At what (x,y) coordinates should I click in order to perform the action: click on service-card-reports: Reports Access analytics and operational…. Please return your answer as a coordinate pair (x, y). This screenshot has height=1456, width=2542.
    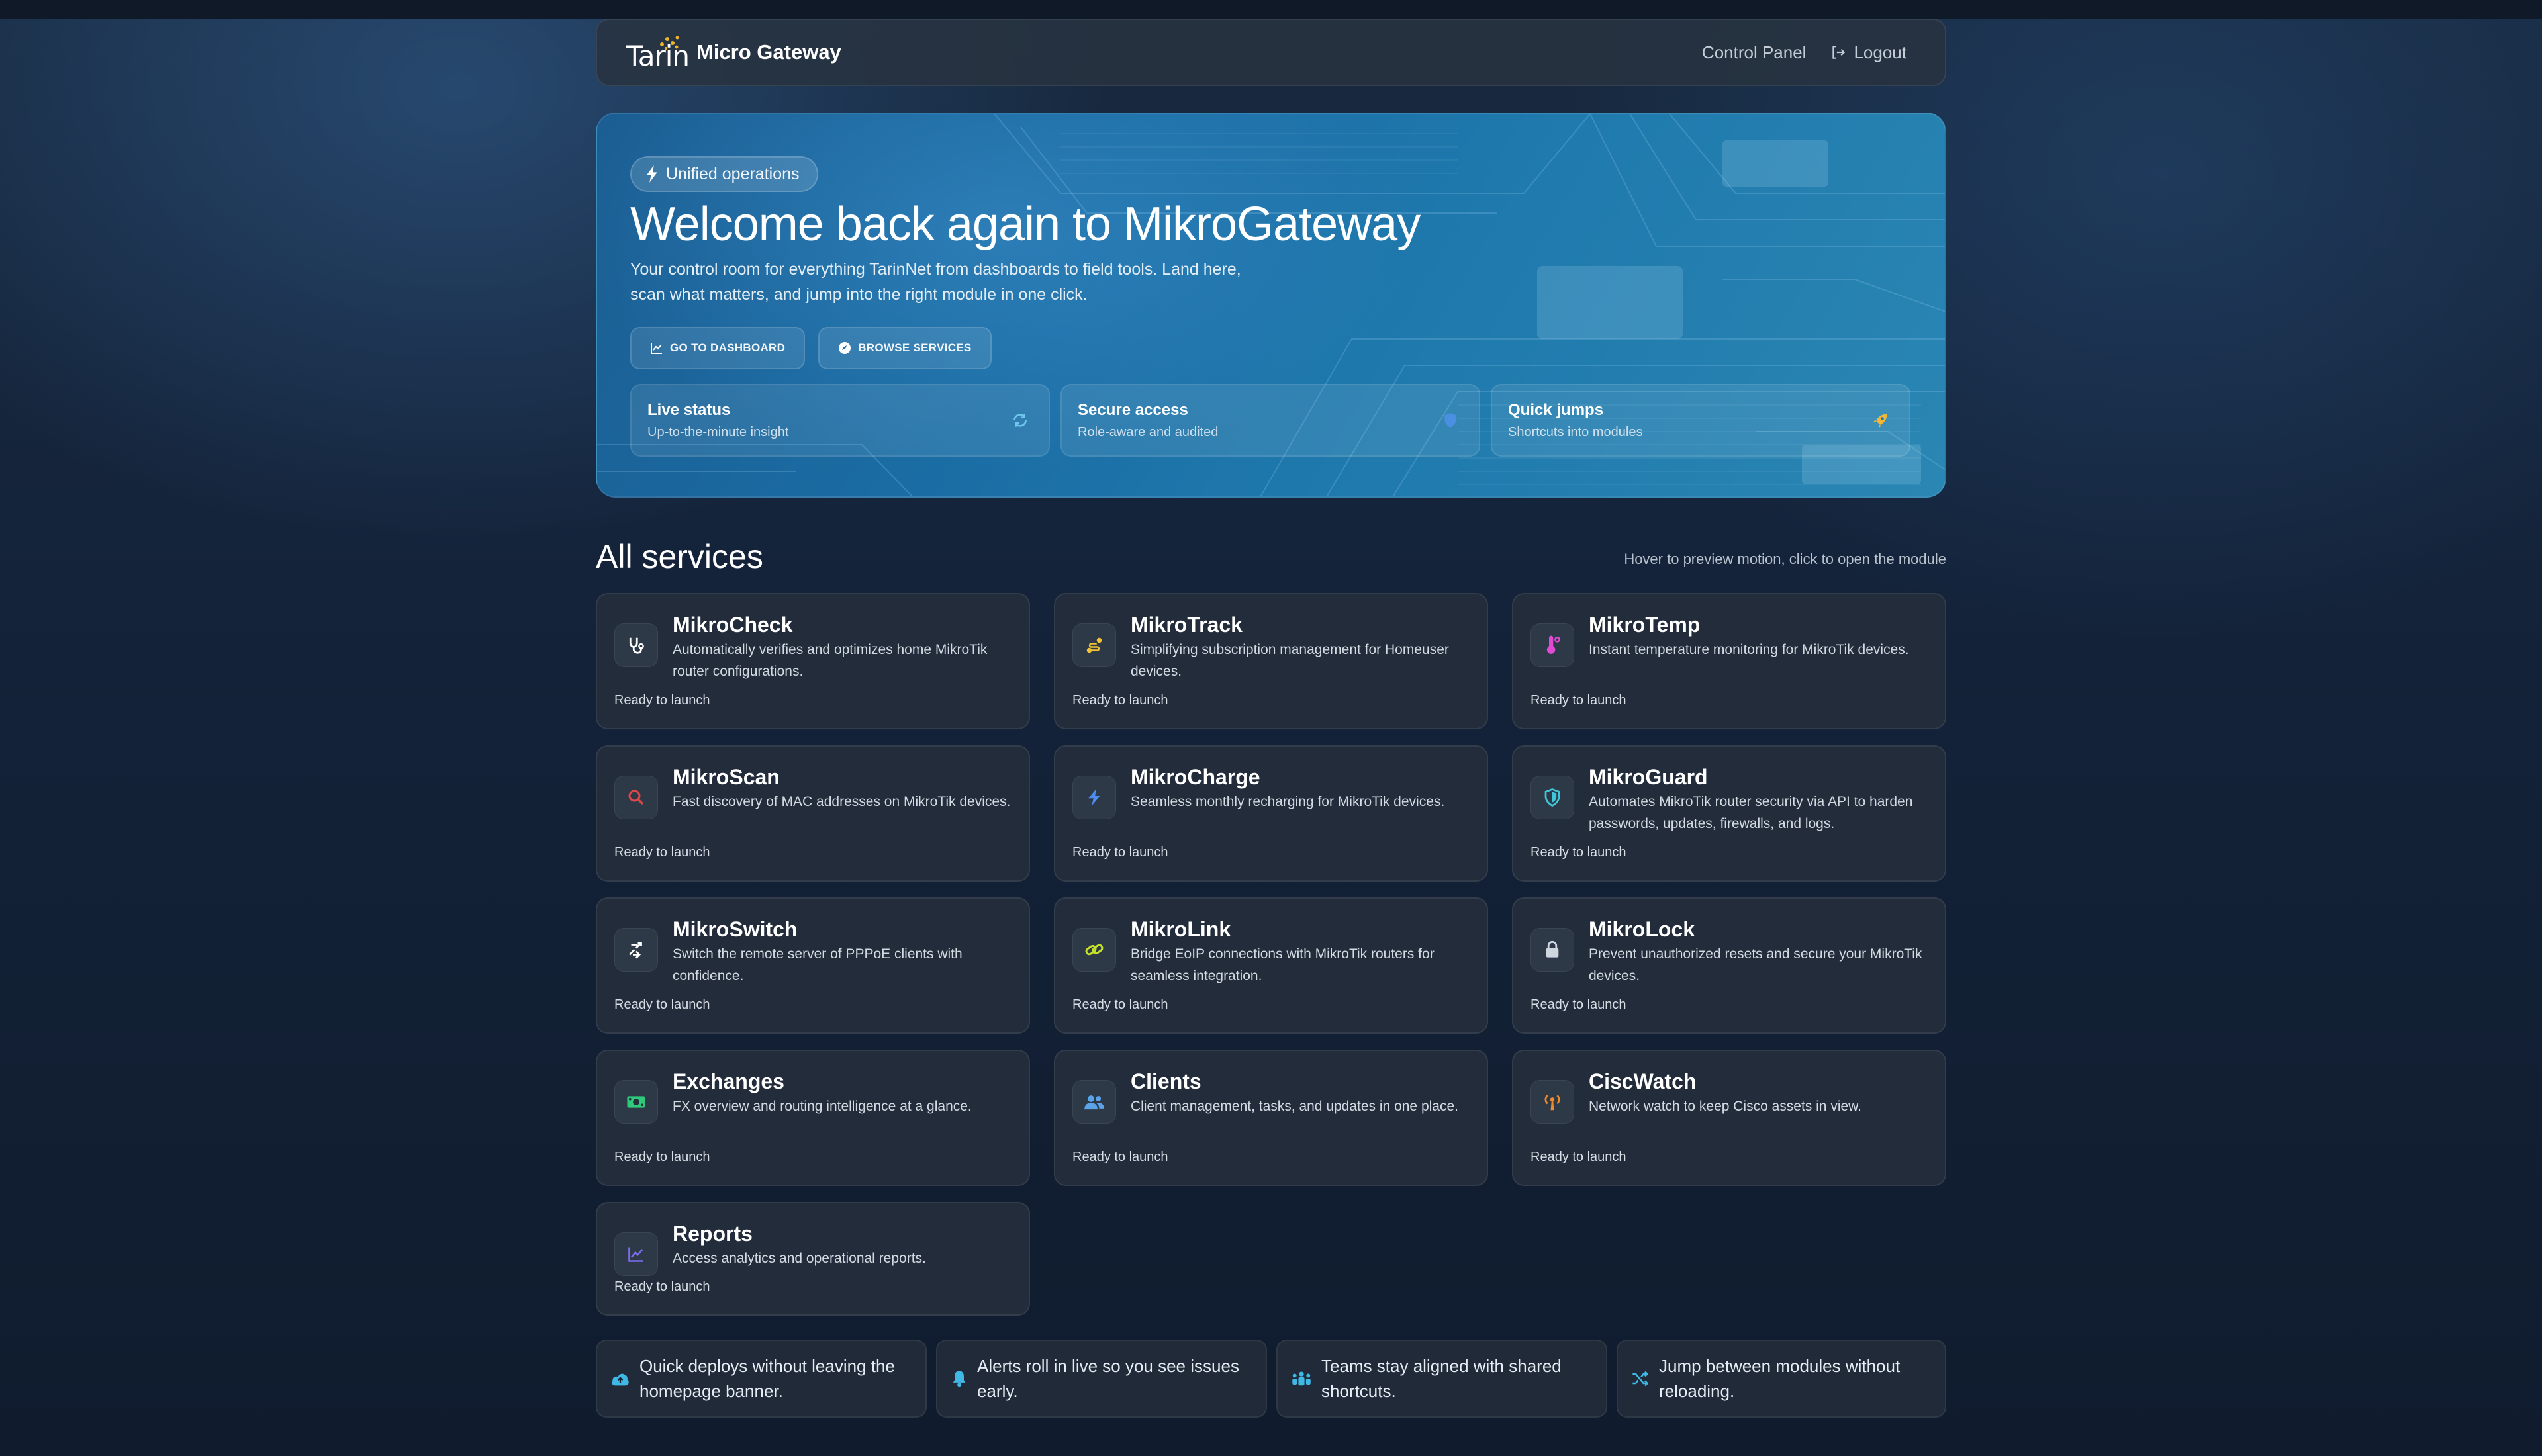
    Looking at the image, I should click on (813, 1259).